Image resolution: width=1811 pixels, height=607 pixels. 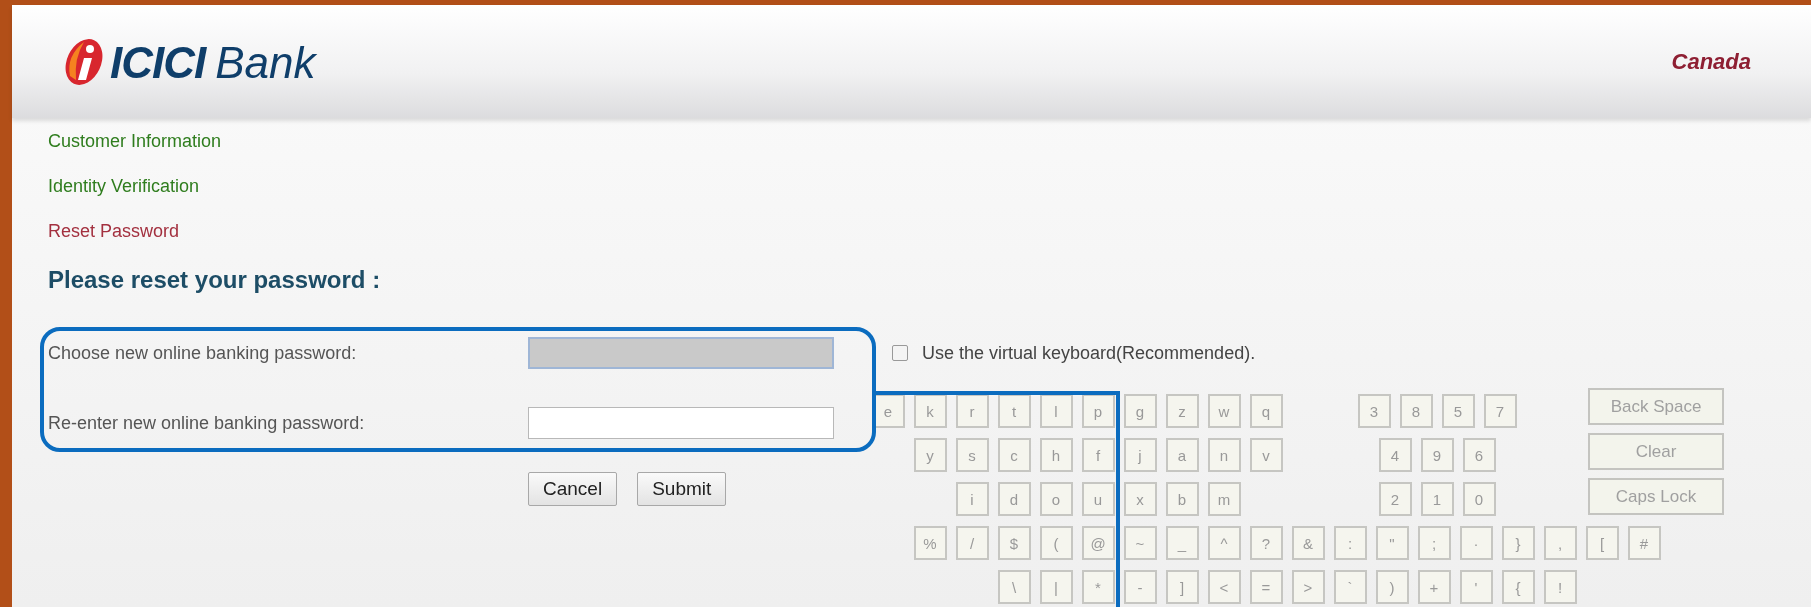 I want to click on keyboard-key: ?, so click(x=1266, y=543).